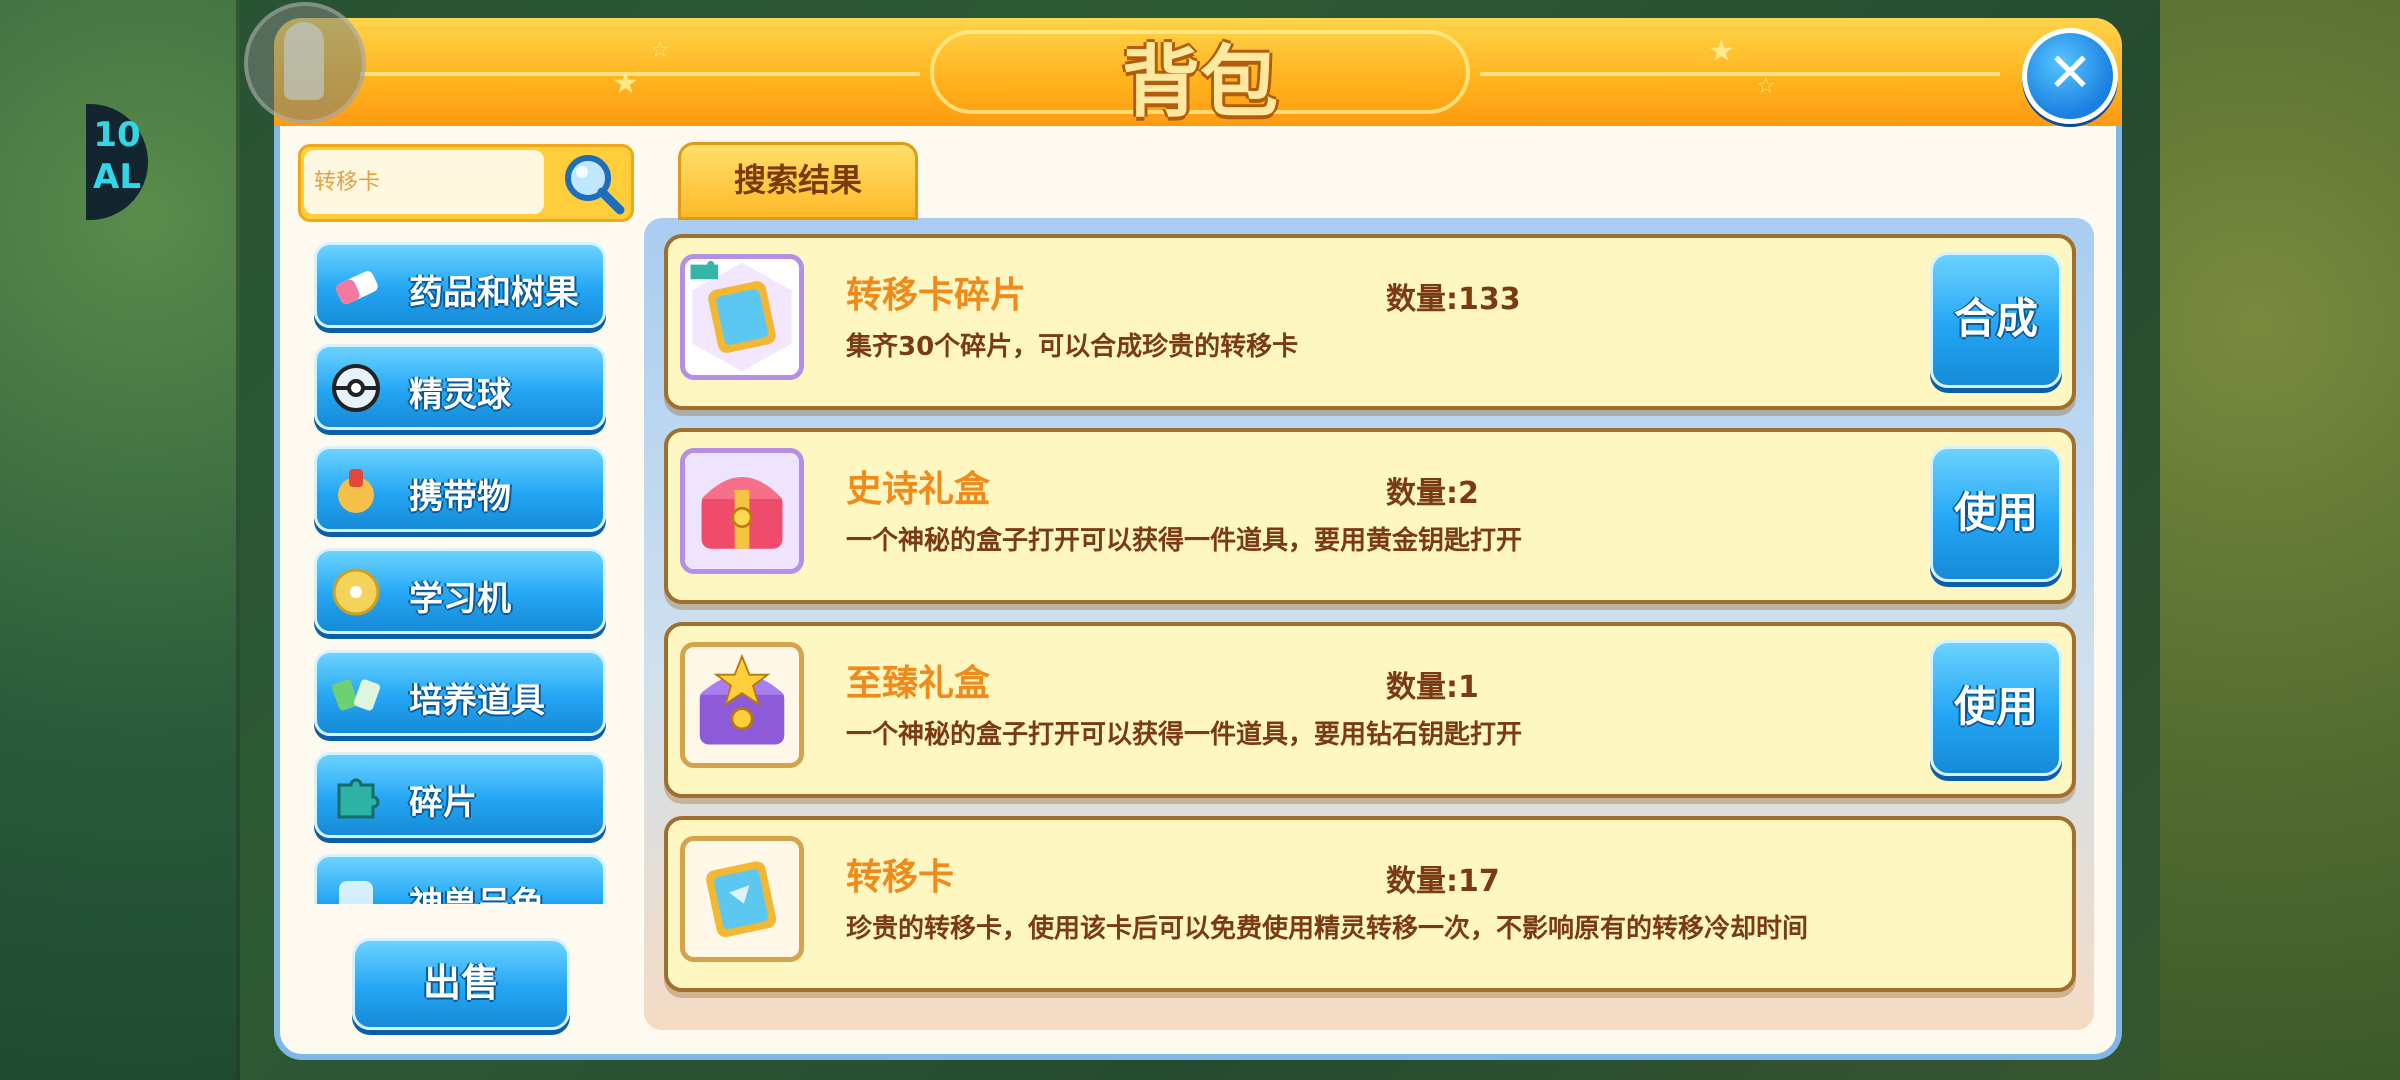 This screenshot has height=1080, width=2400. What do you see at coordinates (918, 489) in the screenshot?
I see `item-name: 史诗礼盒` at bounding box center [918, 489].